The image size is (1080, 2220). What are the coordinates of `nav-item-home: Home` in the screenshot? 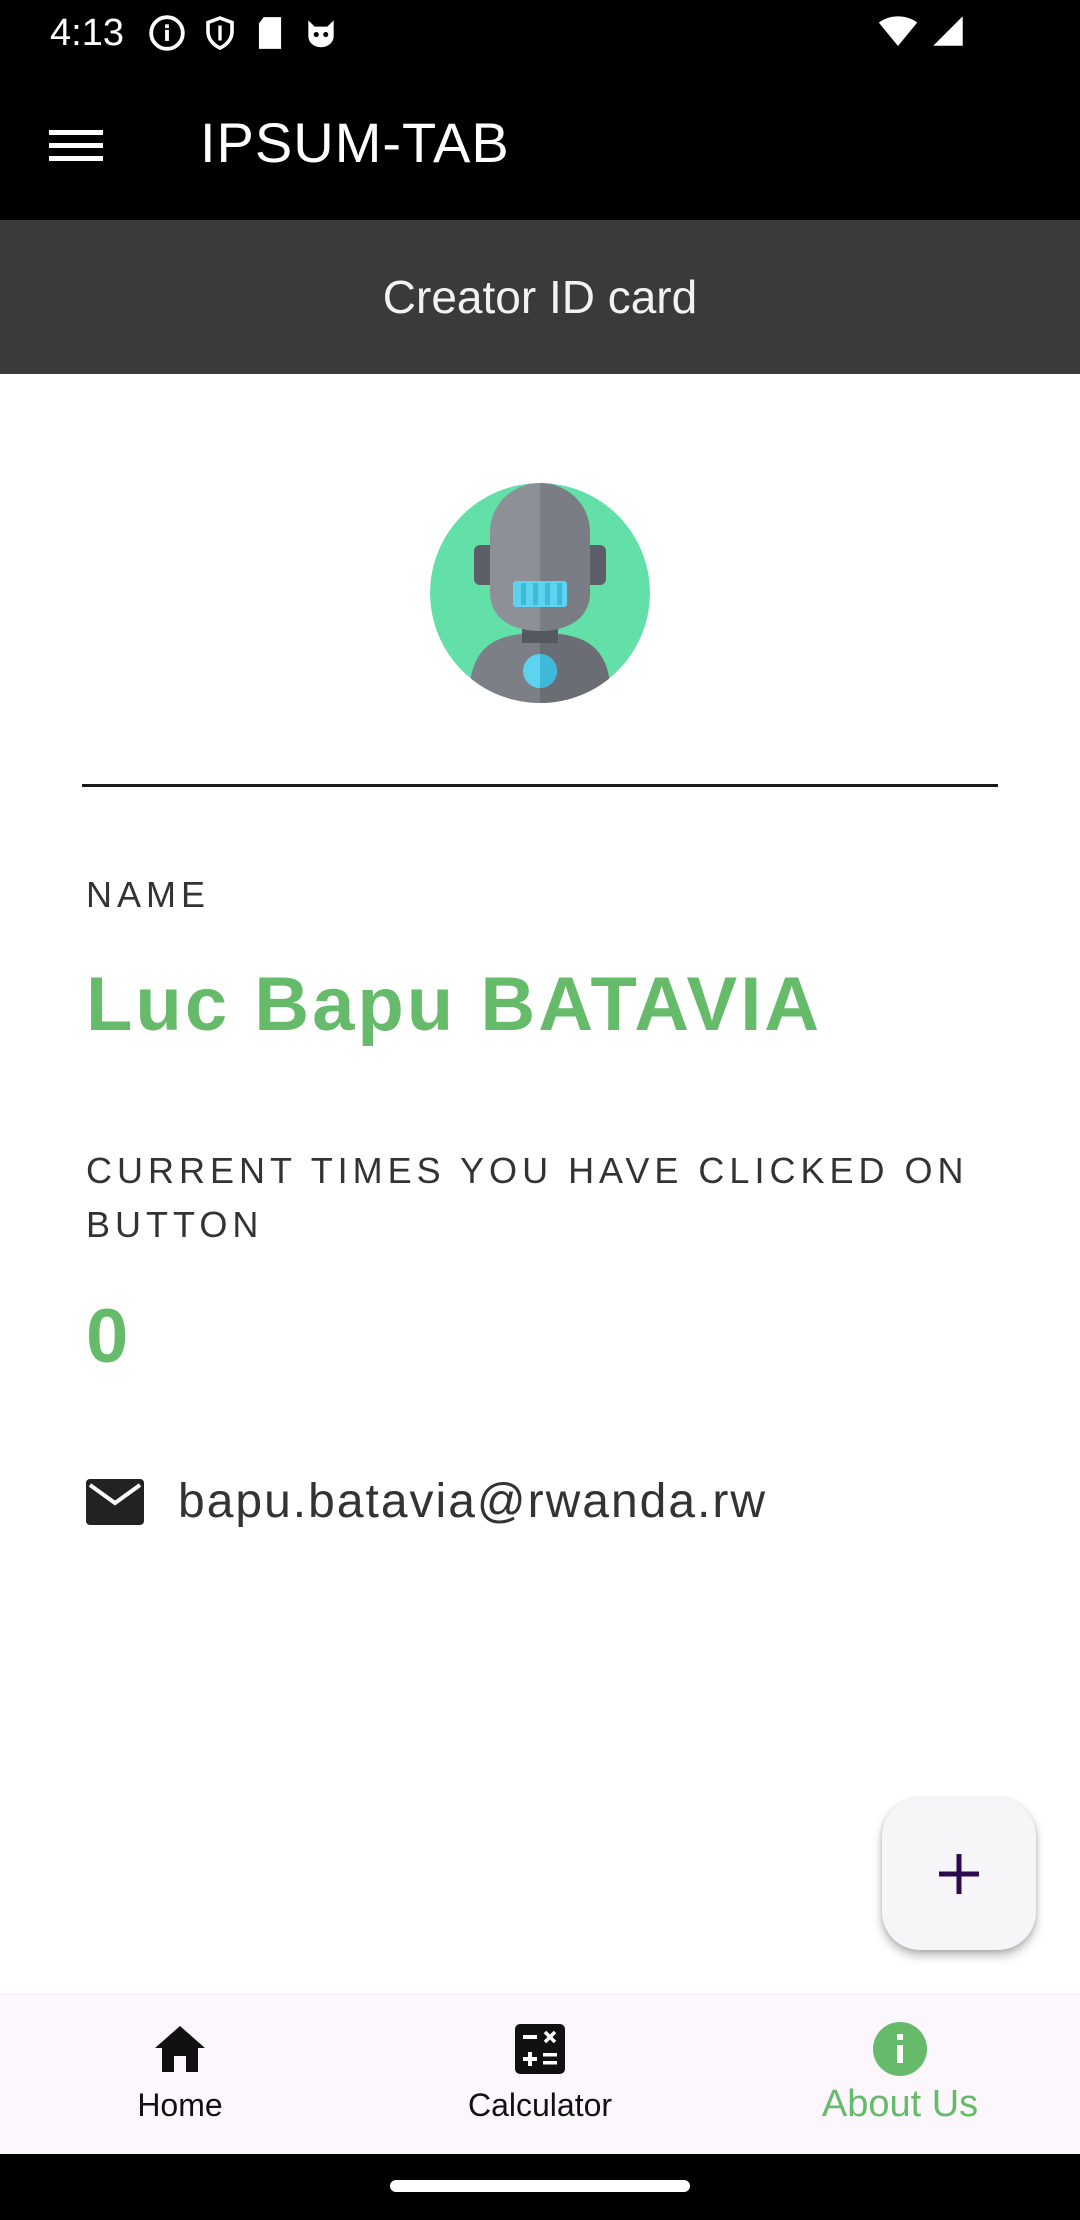 It's located at (180, 2075).